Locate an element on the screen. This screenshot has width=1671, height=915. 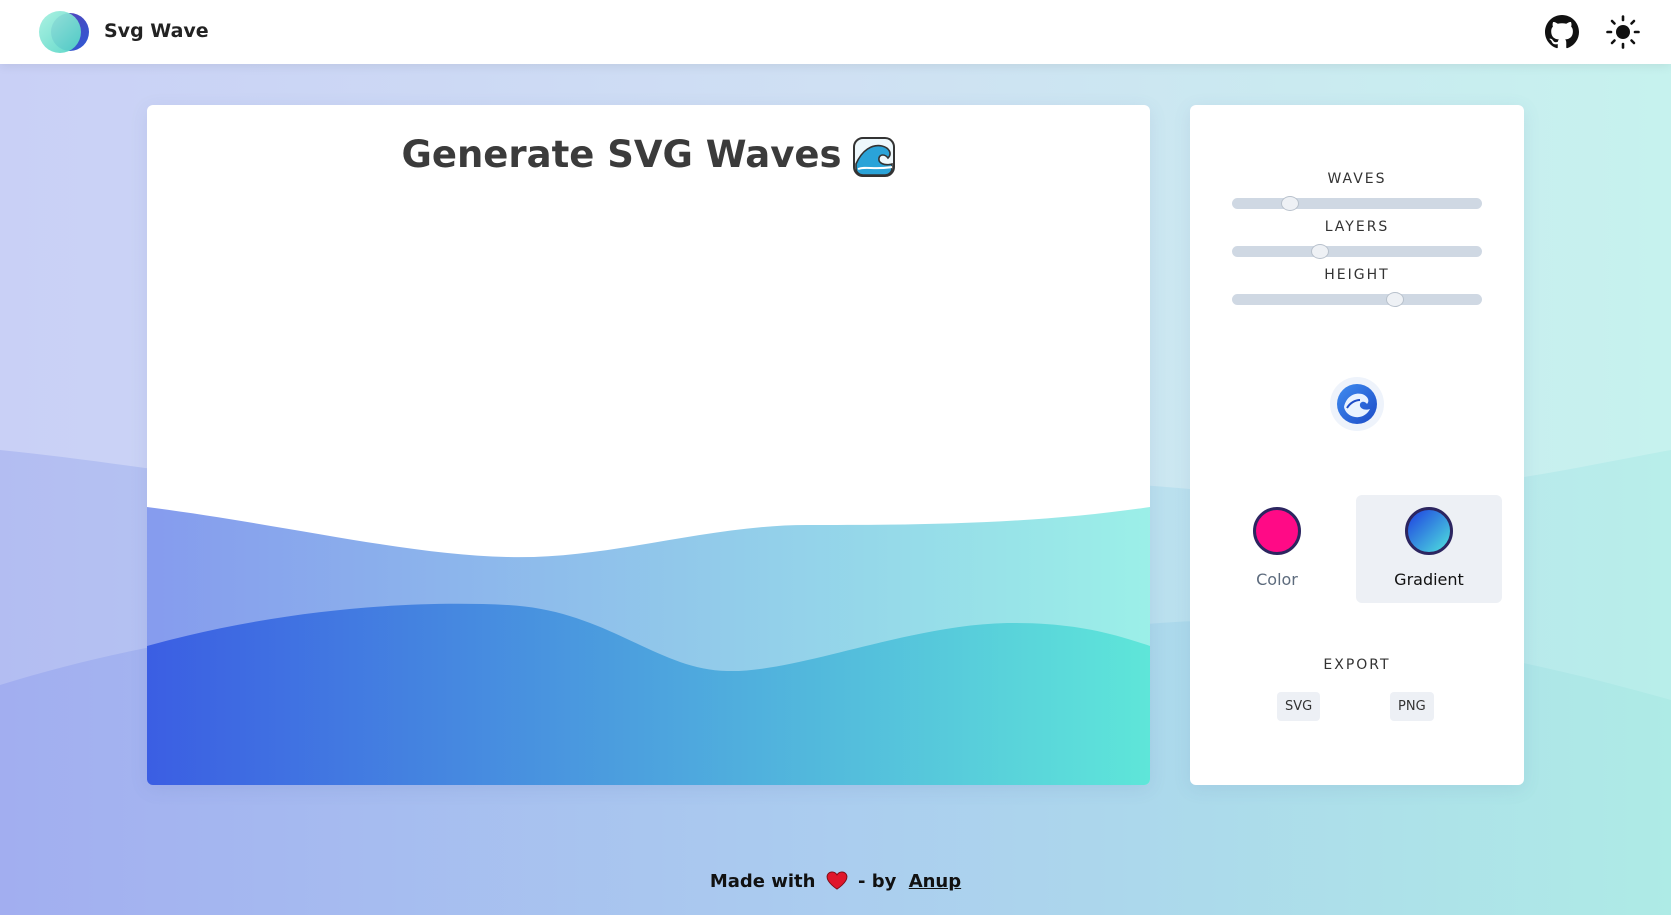
author-link: Anup is located at coordinates (935, 881).